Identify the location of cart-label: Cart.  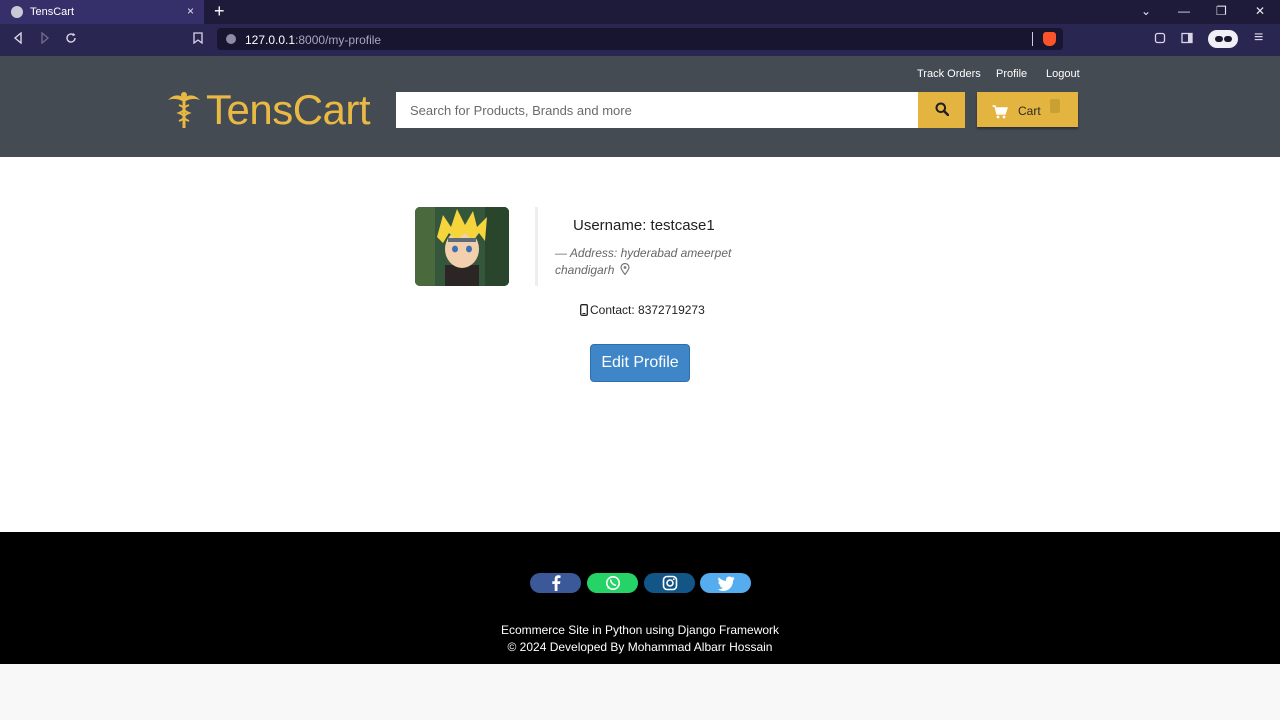
(1029, 111).